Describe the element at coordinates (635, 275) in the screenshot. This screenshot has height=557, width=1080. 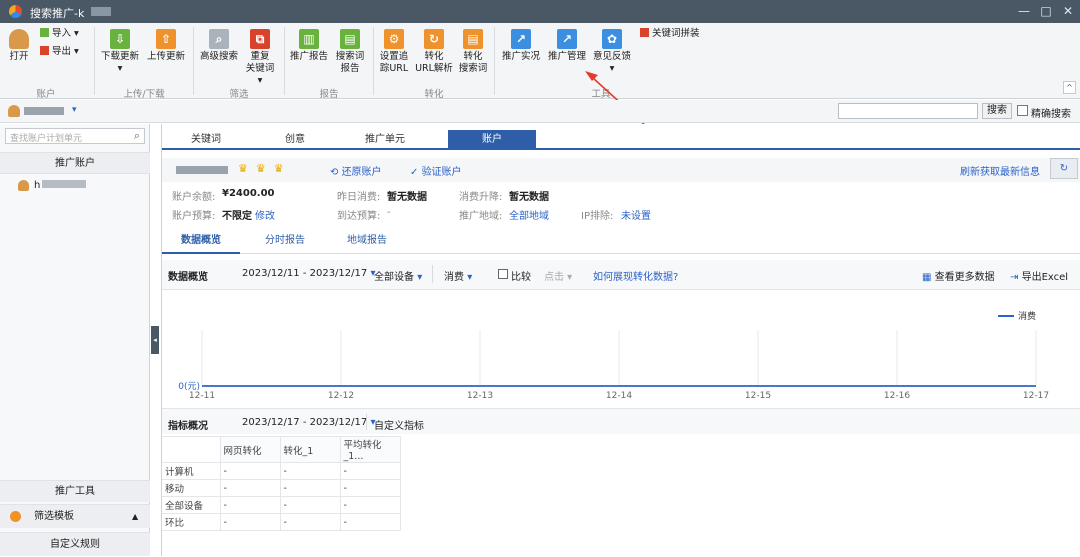
I see `conversion-help-link: 如何展现转化数据?` at that location.